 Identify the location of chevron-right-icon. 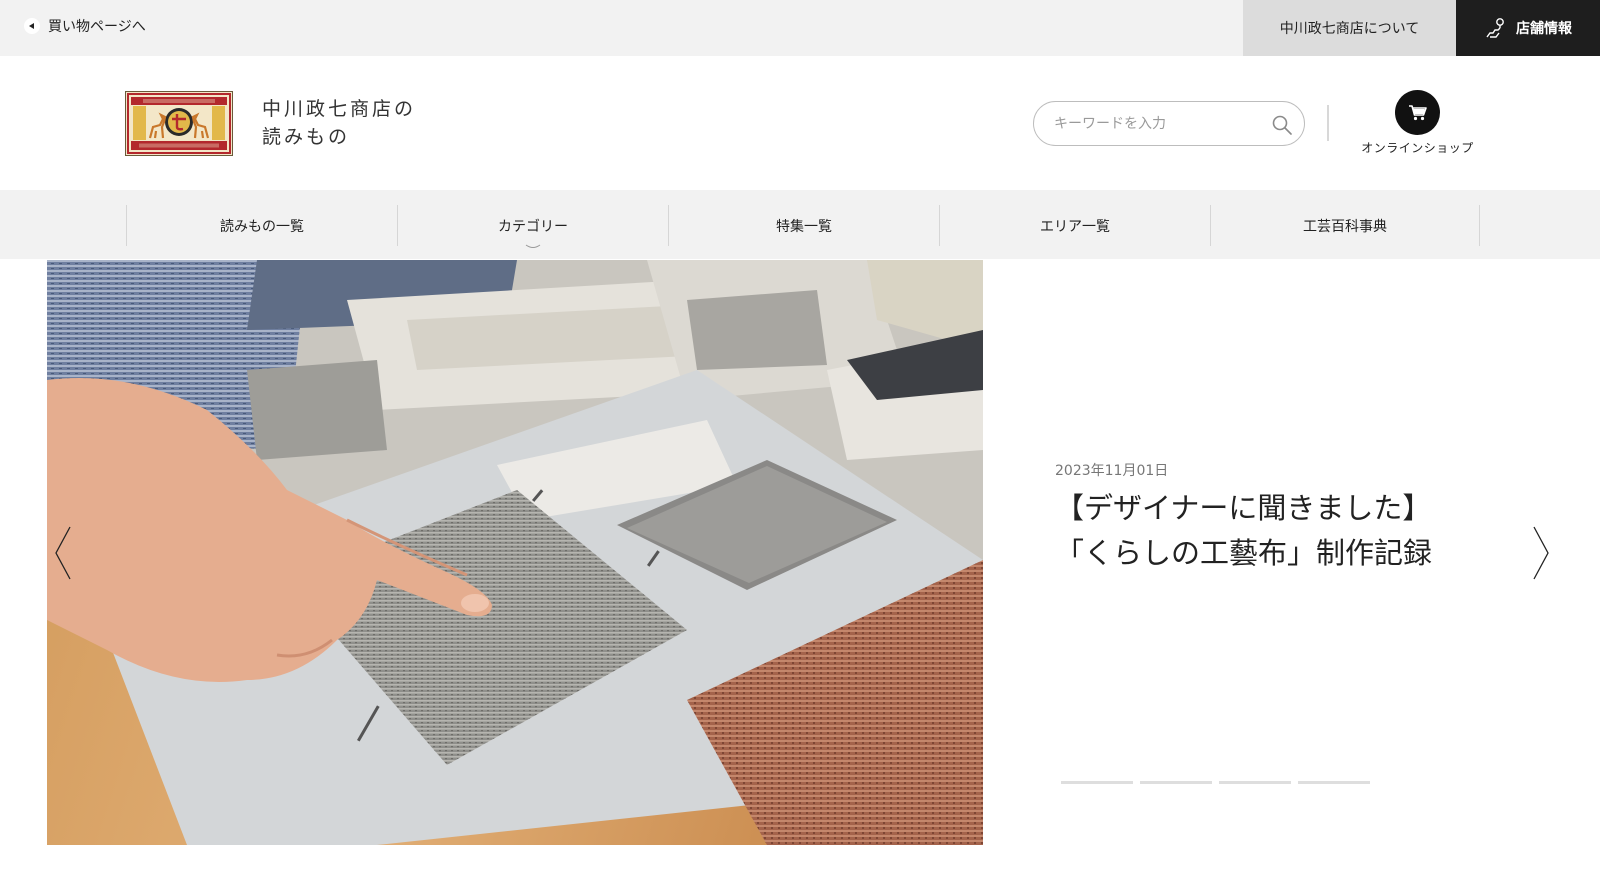
(1541, 553).